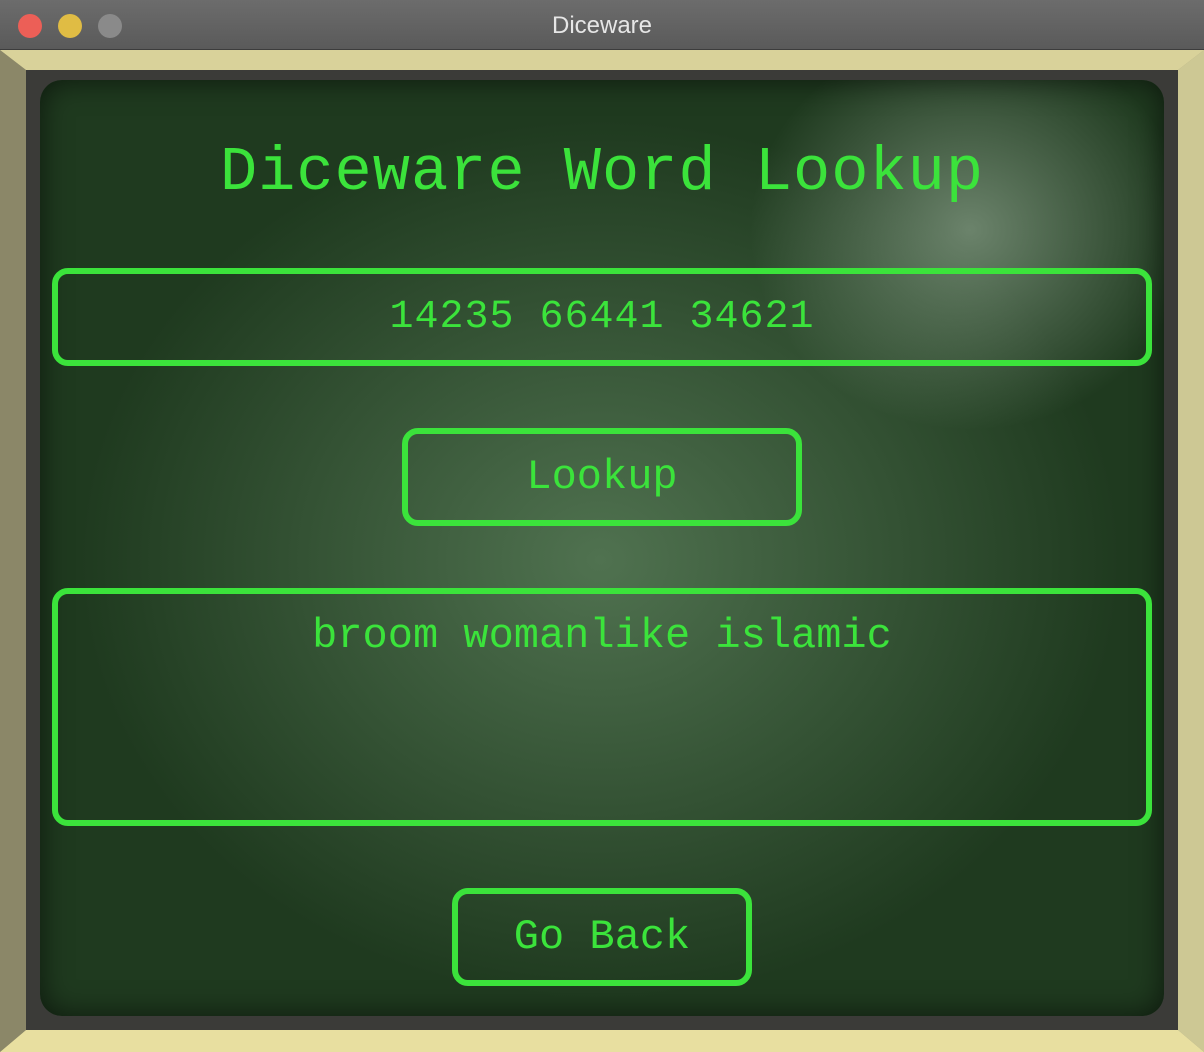  I want to click on dice-numbers-input, so click(602, 317).